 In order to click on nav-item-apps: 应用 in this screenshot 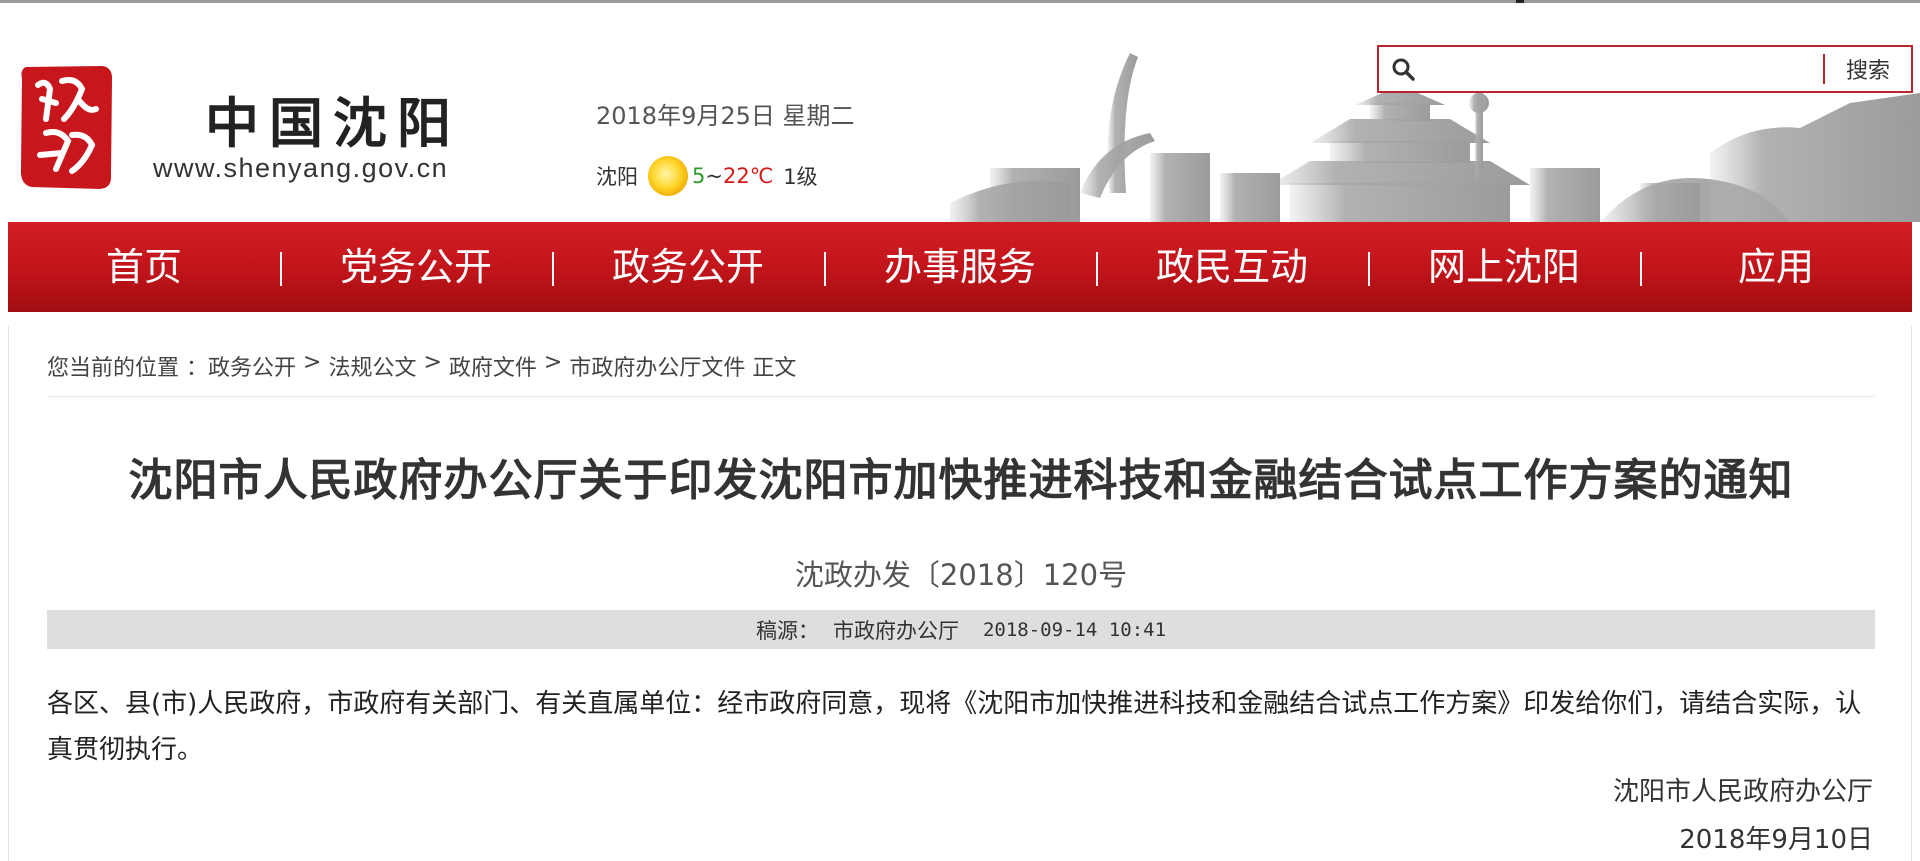, I will do `click(1776, 267)`.